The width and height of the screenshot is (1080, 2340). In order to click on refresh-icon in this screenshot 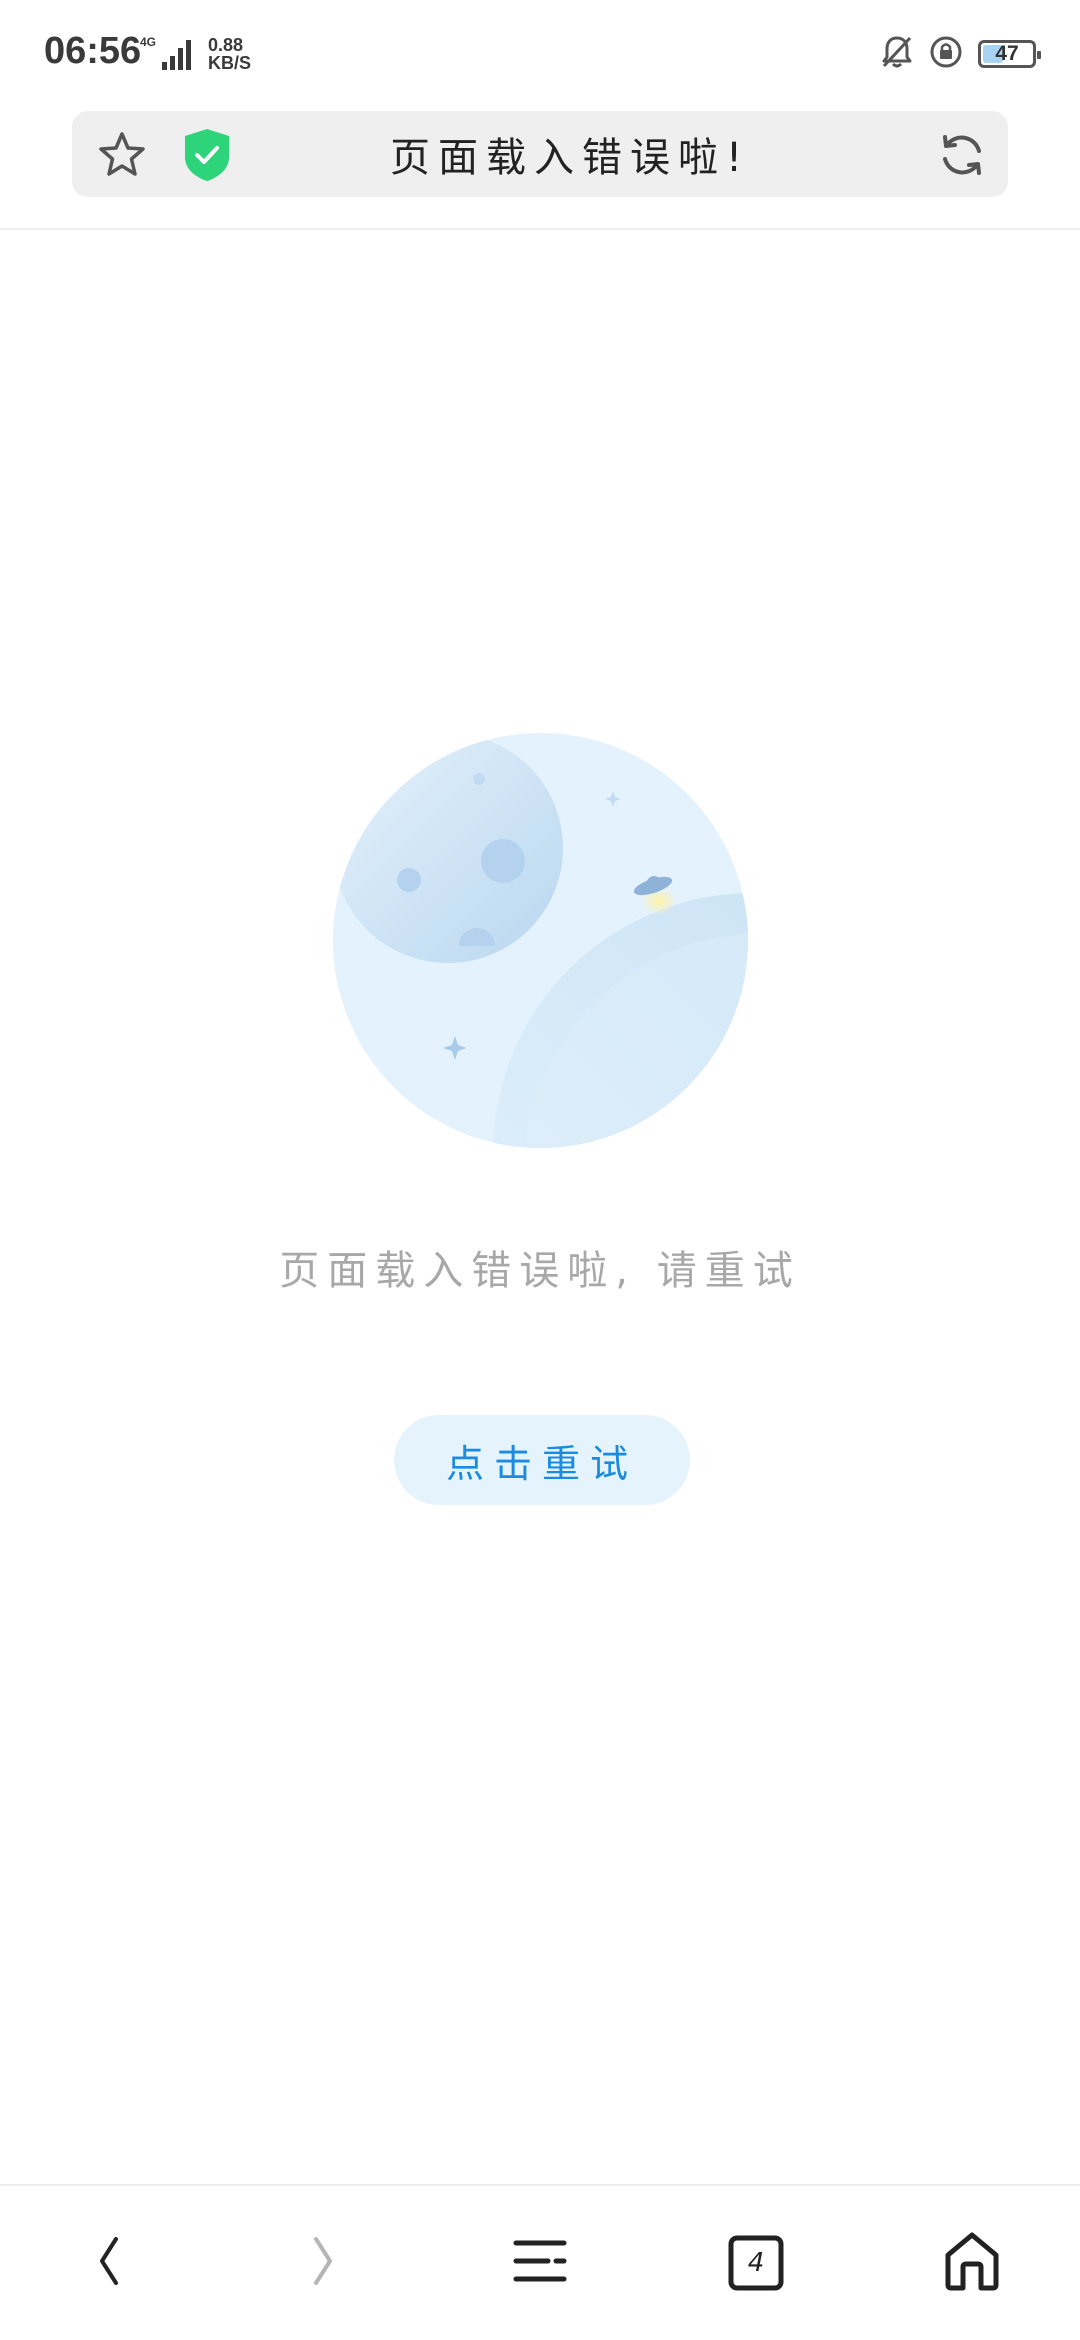, I will do `click(962, 155)`.